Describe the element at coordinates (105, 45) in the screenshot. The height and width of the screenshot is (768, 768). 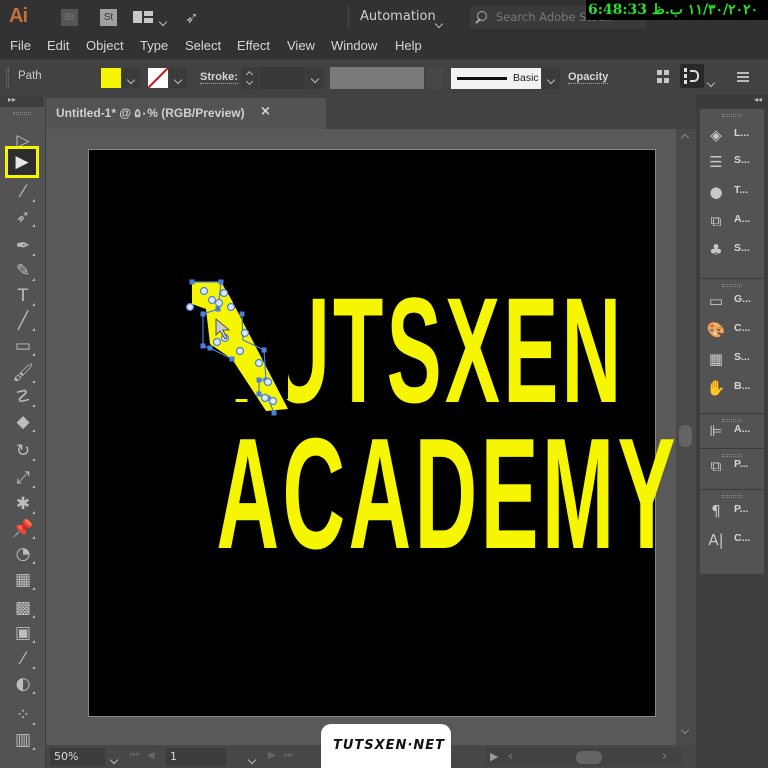
I see `menu-object: Object` at that location.